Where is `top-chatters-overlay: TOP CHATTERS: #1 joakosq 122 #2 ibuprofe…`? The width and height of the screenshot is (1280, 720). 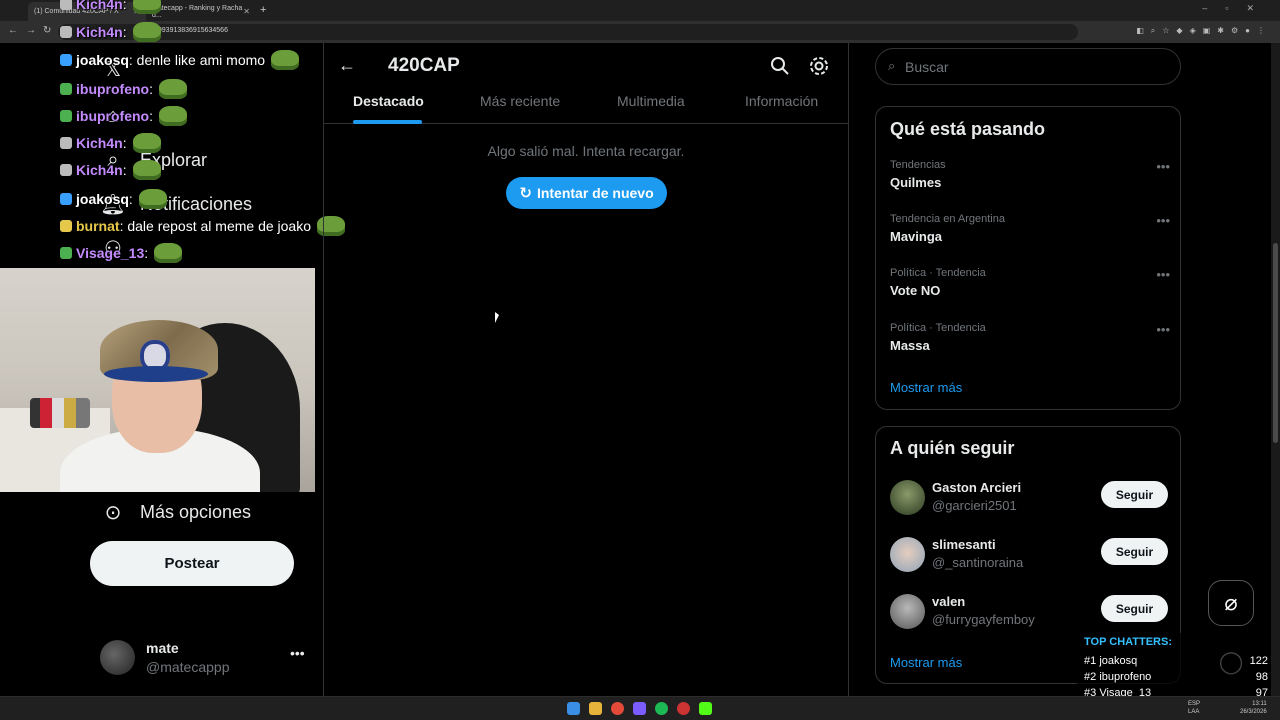
top-chatters-overlay: TOP CHATTERS: #1 joakosq 122 #2 ibuprofe… is located at coordinates (1174, 669).